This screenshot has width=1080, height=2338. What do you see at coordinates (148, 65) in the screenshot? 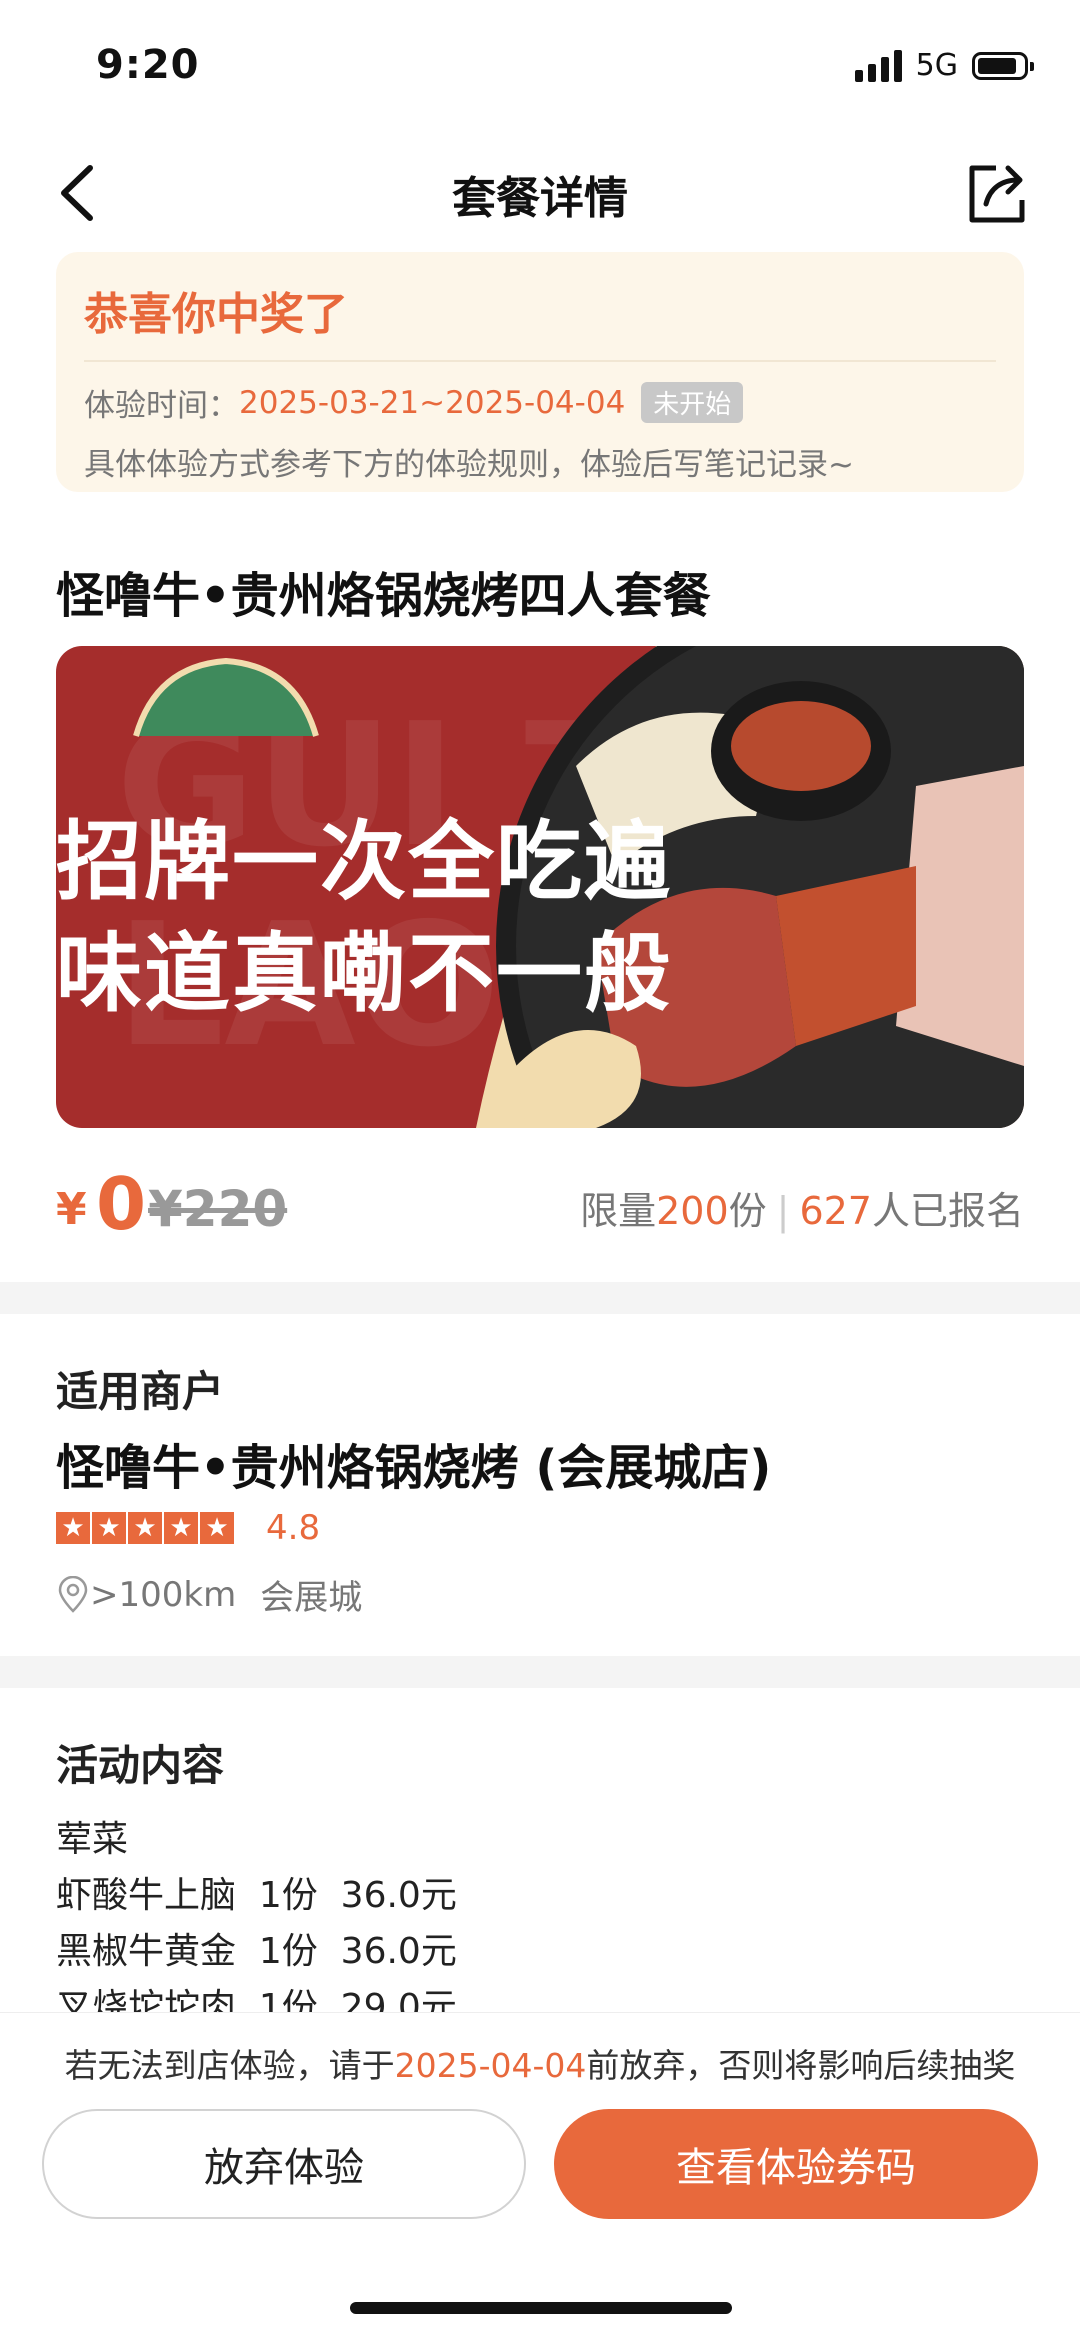
I see `status-time: 9:20` at bounding box center [148, 65].